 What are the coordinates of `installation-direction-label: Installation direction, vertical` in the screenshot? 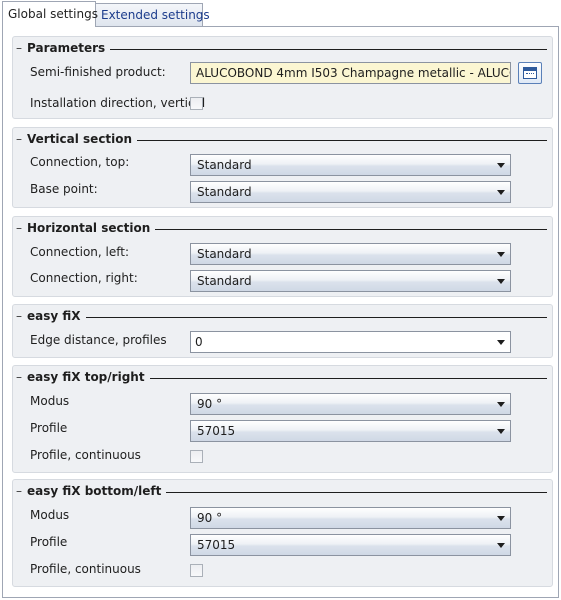 It's located at (118, 103).